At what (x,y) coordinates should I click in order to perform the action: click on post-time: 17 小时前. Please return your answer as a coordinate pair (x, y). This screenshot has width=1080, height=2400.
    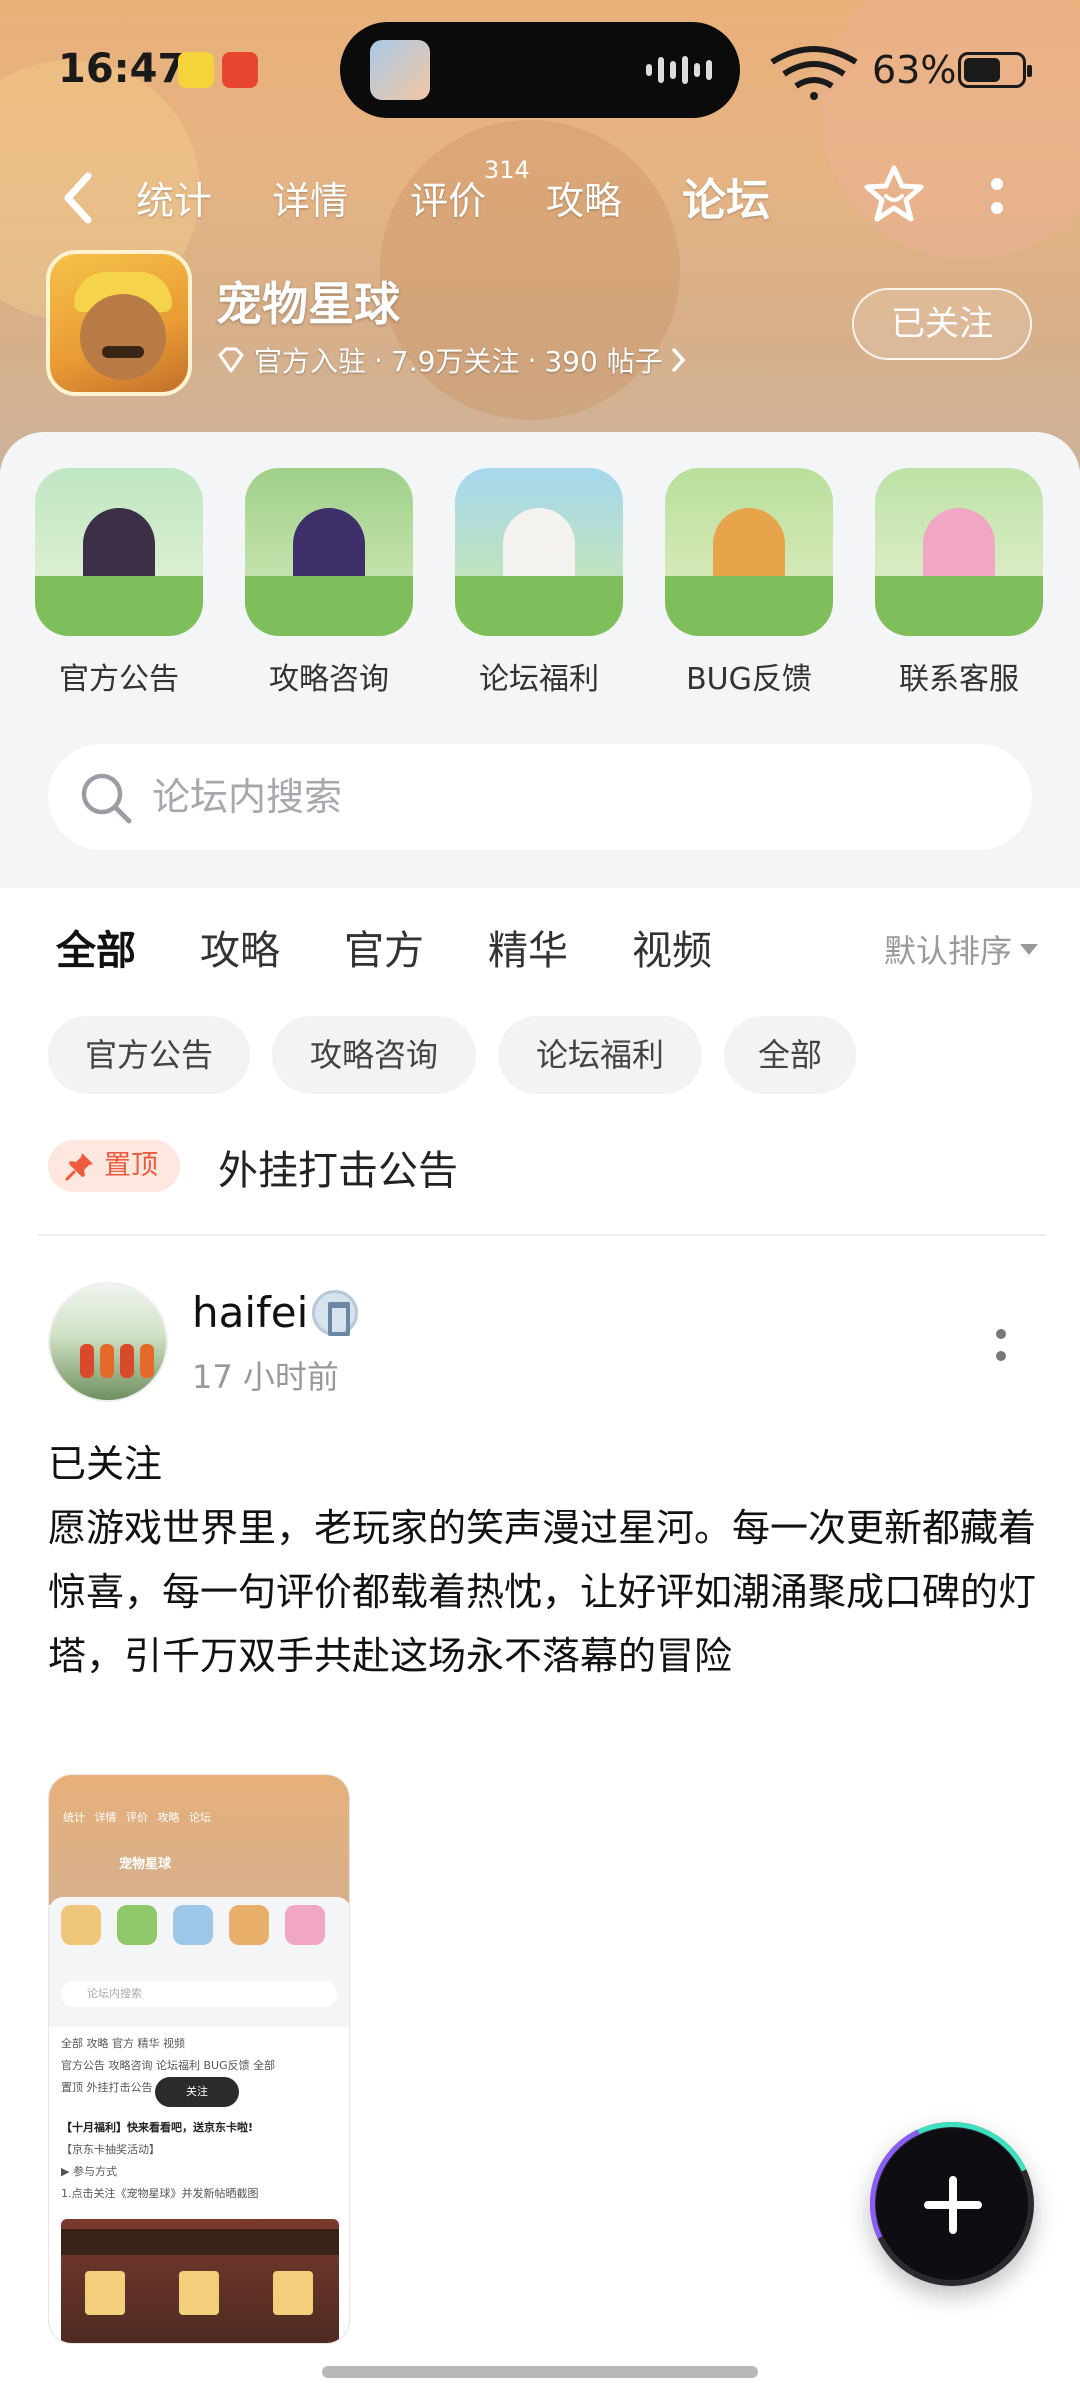
    Looking at the image, I should click on (265, 1377).